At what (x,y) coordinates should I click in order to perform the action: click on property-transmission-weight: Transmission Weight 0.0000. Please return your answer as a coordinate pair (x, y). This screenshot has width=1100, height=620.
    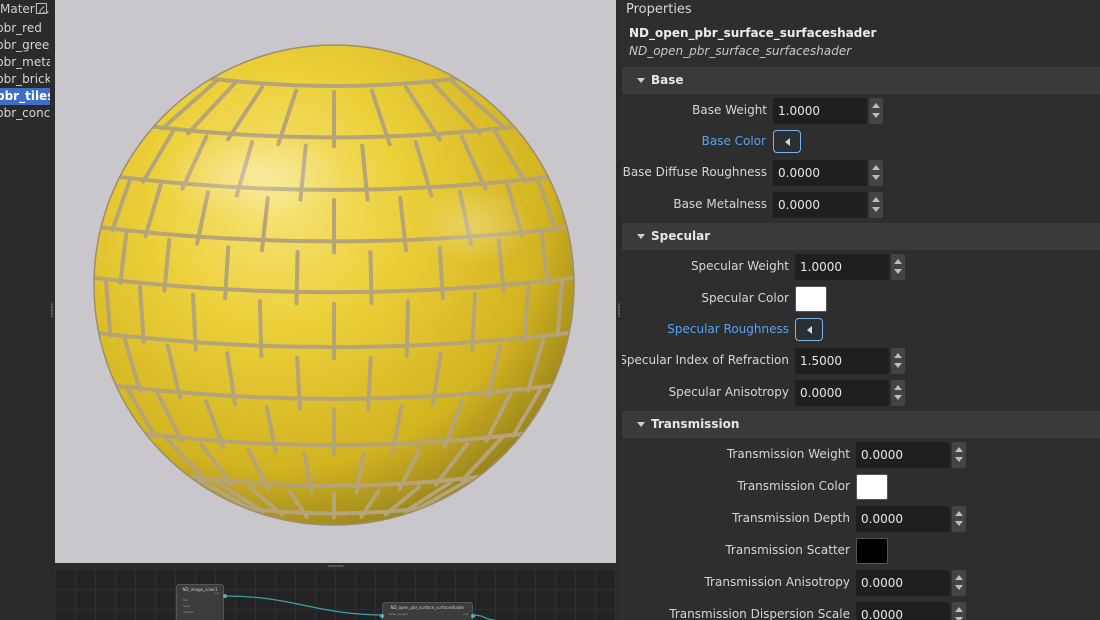
    Looking at the image, I should click on (861, 455).